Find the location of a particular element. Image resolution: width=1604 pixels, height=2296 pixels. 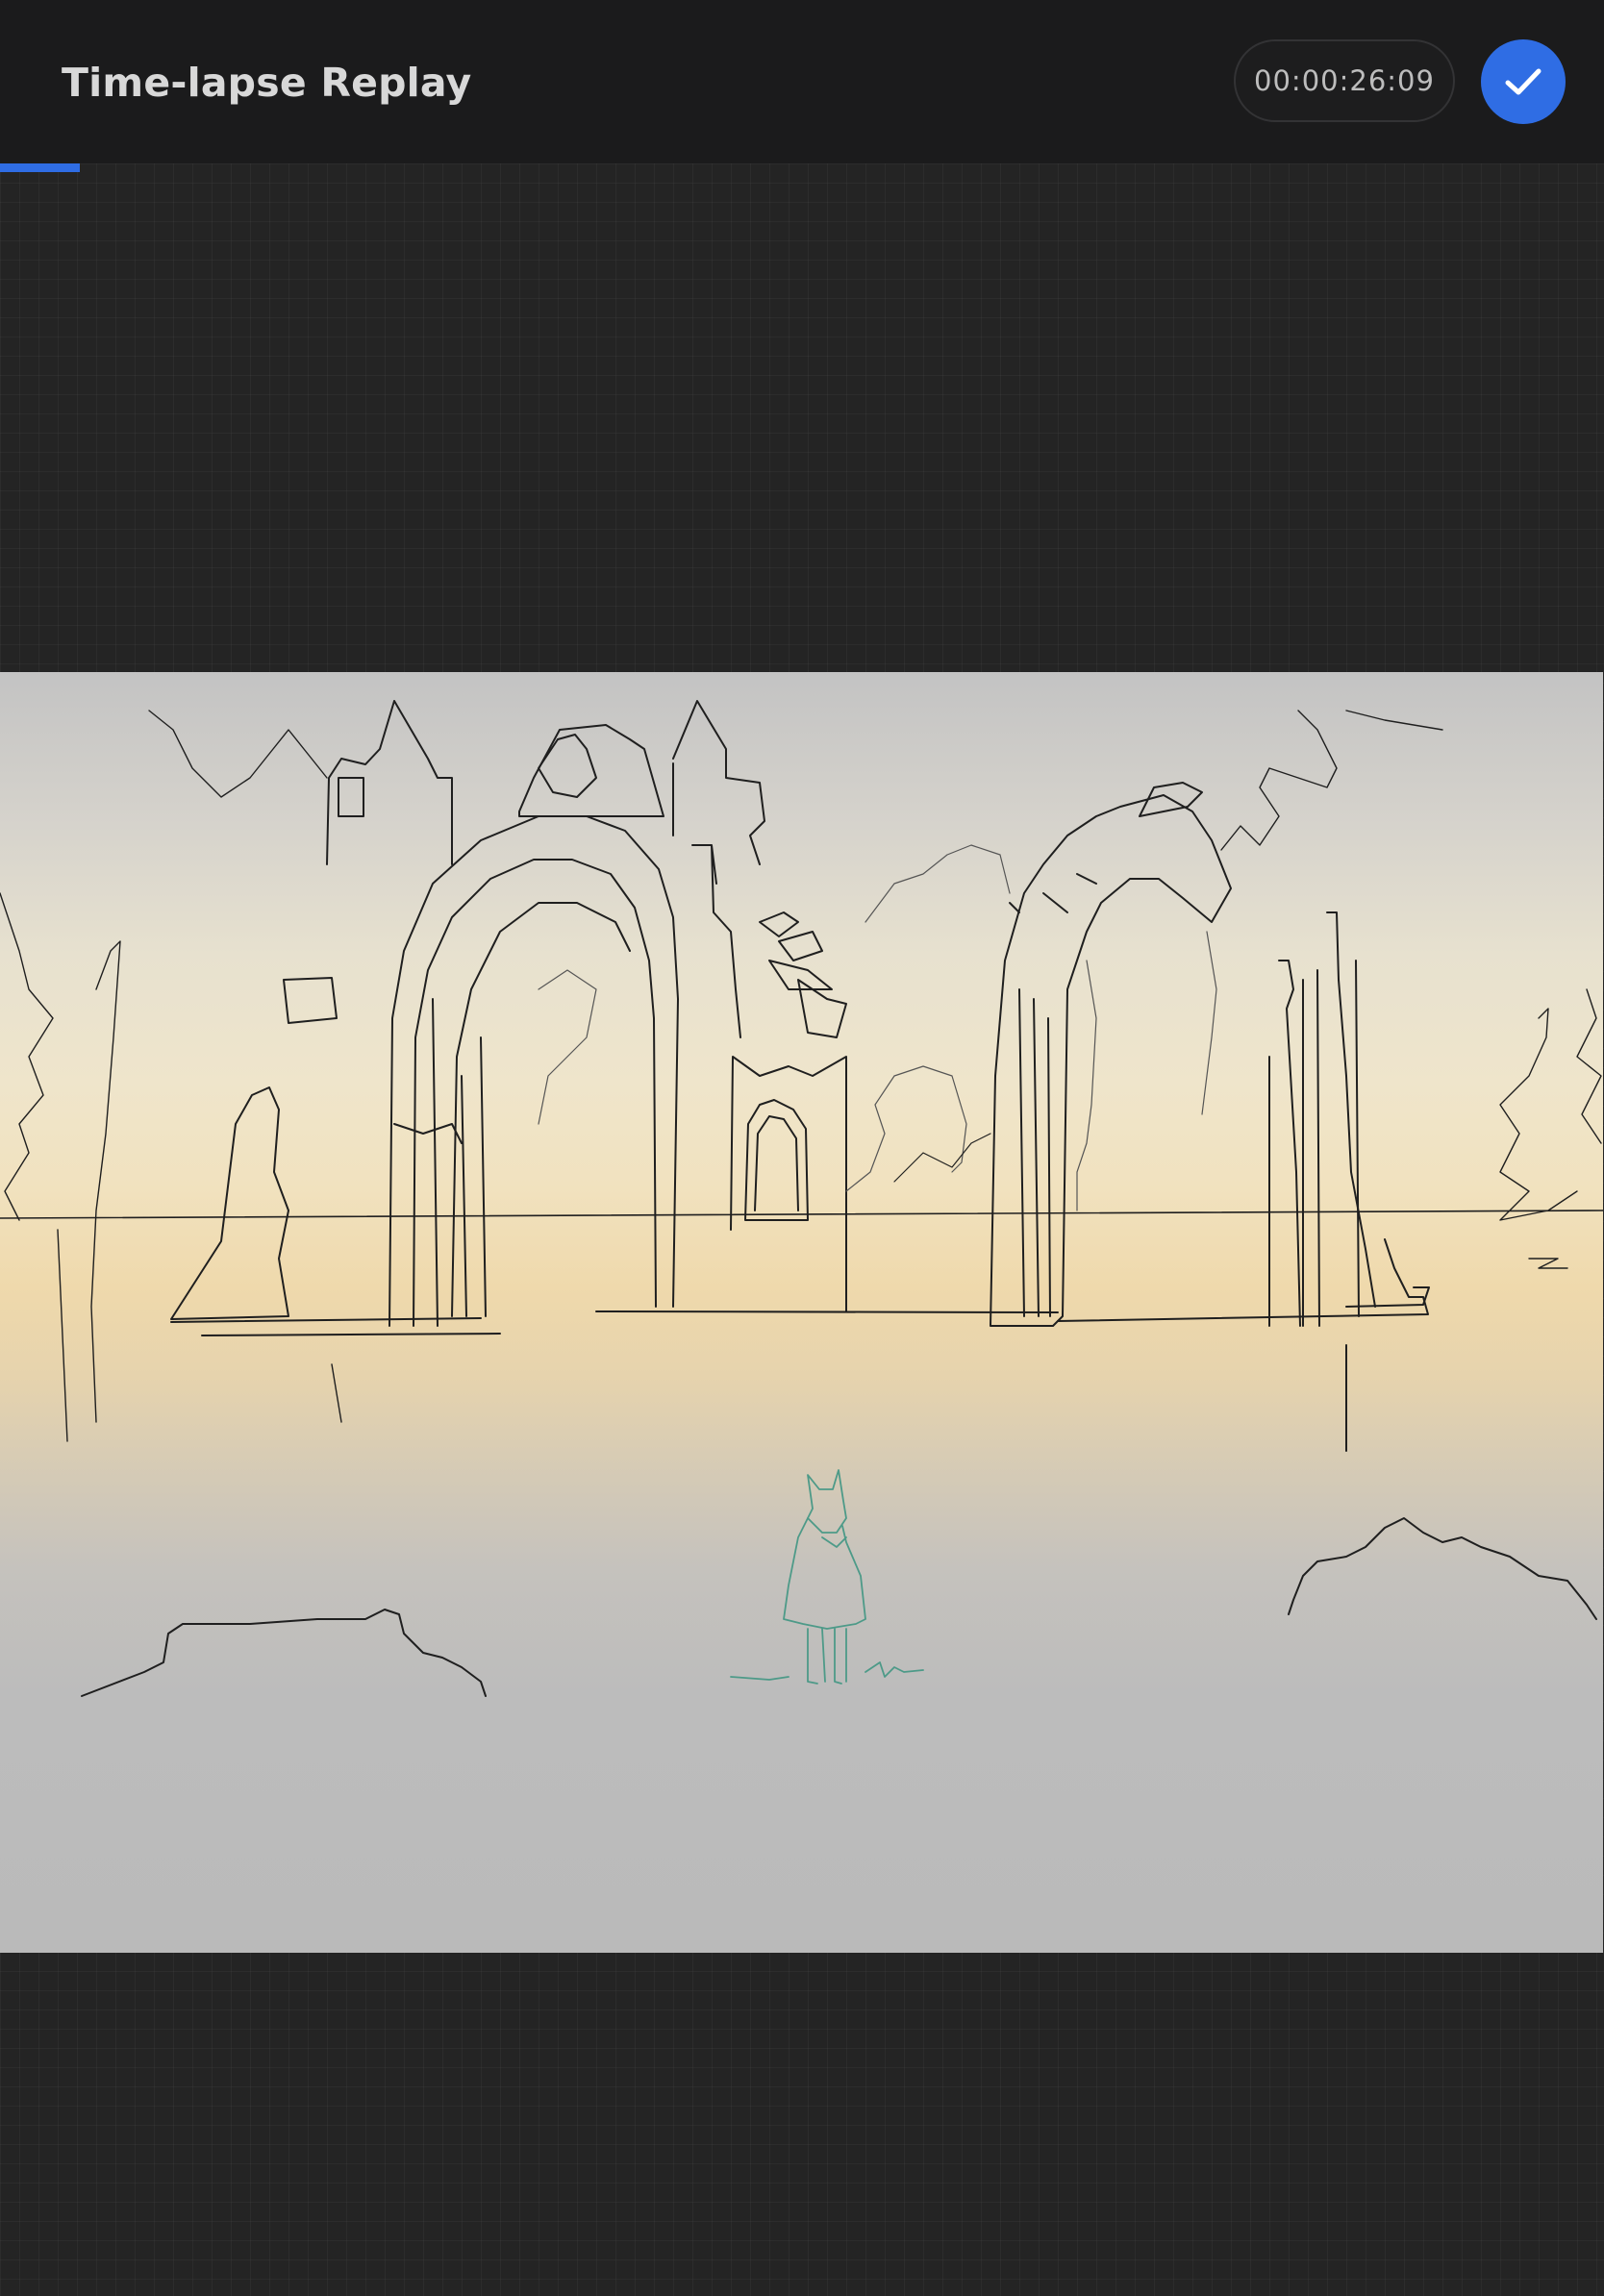

top-bar: Time-lapse Replay 00:00:26:09 is located at coordinates (802, 81).